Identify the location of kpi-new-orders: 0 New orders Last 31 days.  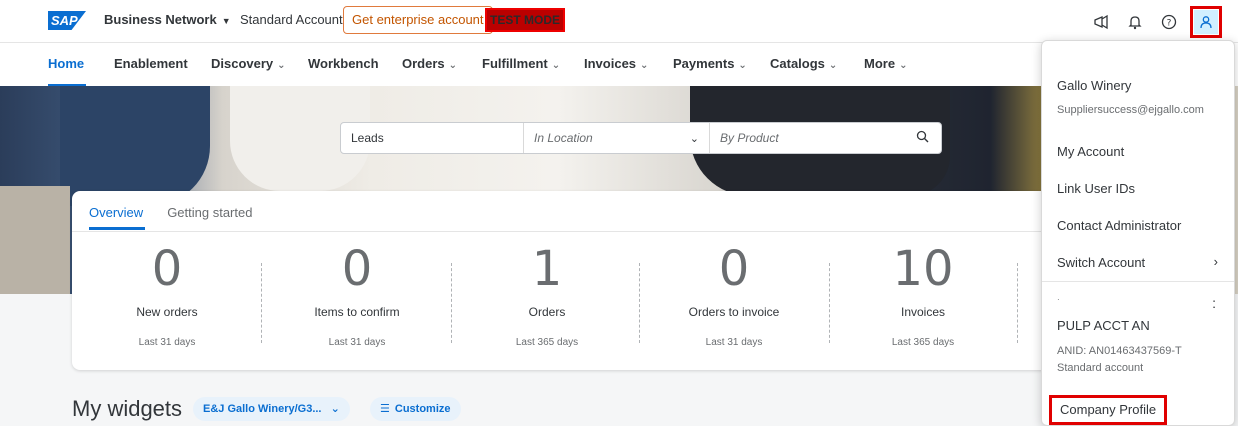
(167, 295).